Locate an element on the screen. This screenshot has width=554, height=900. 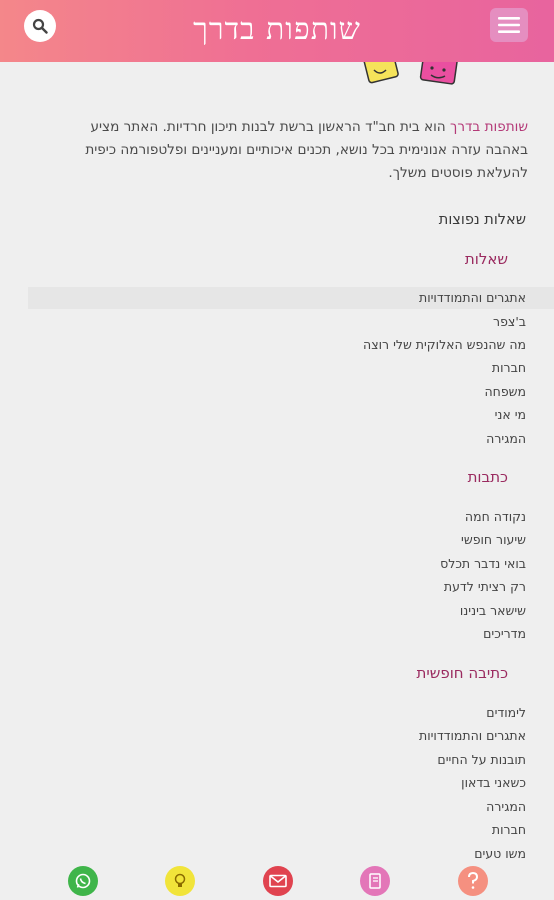
list-item: נקודה חמה is located at coordinates (495, 517).